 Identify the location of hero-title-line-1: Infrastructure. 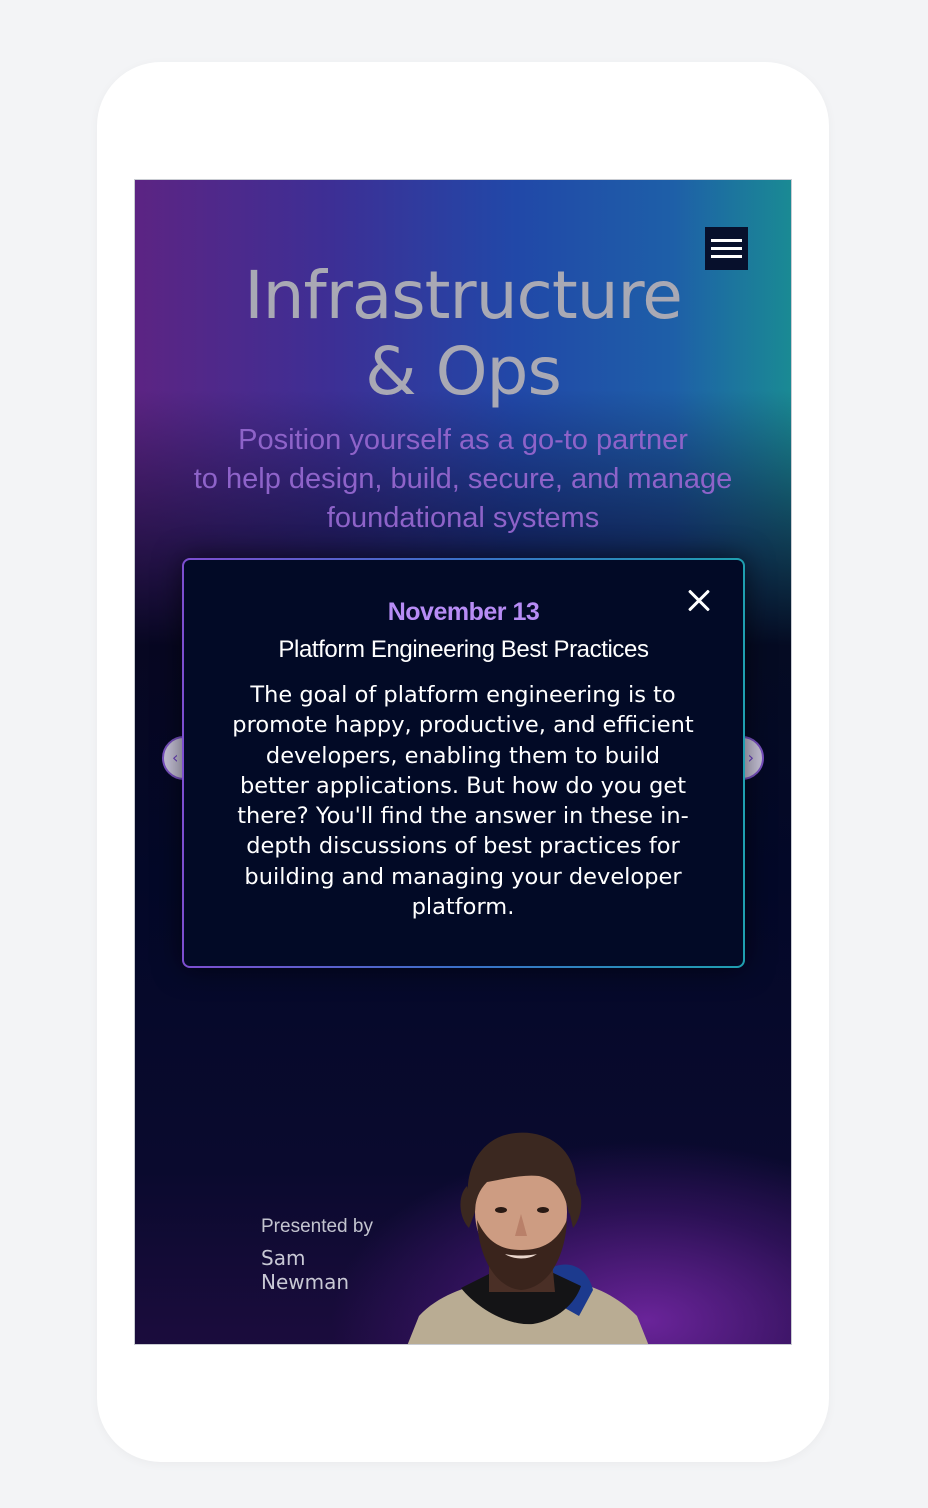
(463, 295).